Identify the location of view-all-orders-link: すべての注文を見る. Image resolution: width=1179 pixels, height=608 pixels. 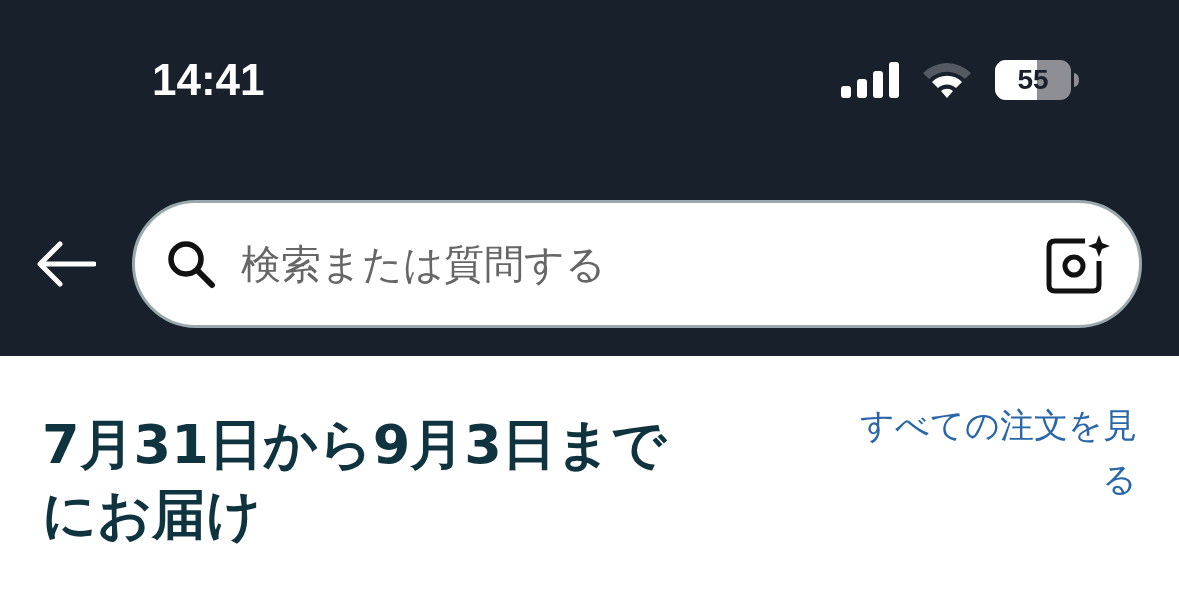
(982, 474).